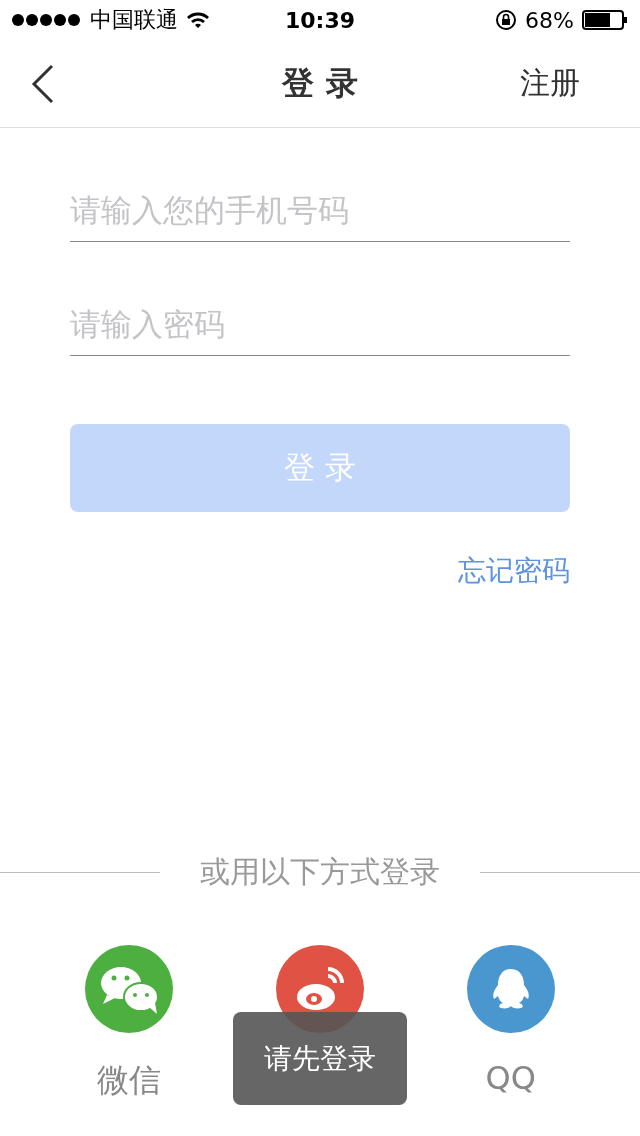  Describe the element at coordinates (43, 83) in the screenshot. I see `back-icon` at that location.